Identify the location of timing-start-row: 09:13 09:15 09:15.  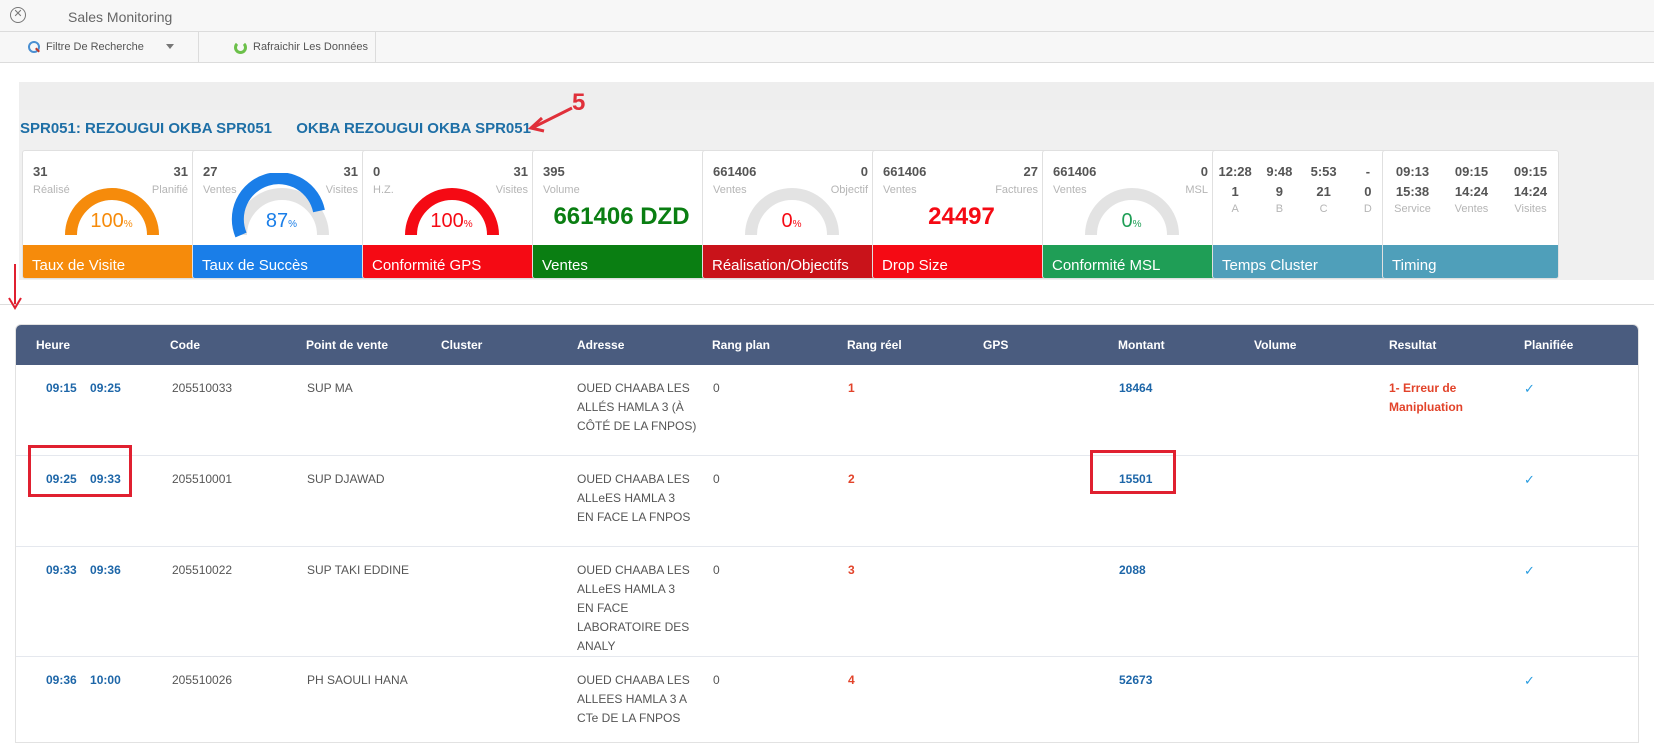
(1471, 171).